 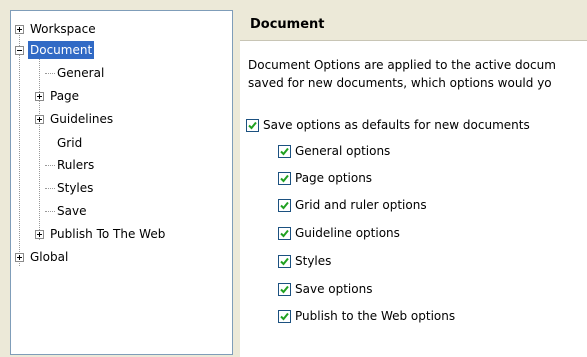 I want to click on tree-item-label: Workspace, so click(x=63, y=29).